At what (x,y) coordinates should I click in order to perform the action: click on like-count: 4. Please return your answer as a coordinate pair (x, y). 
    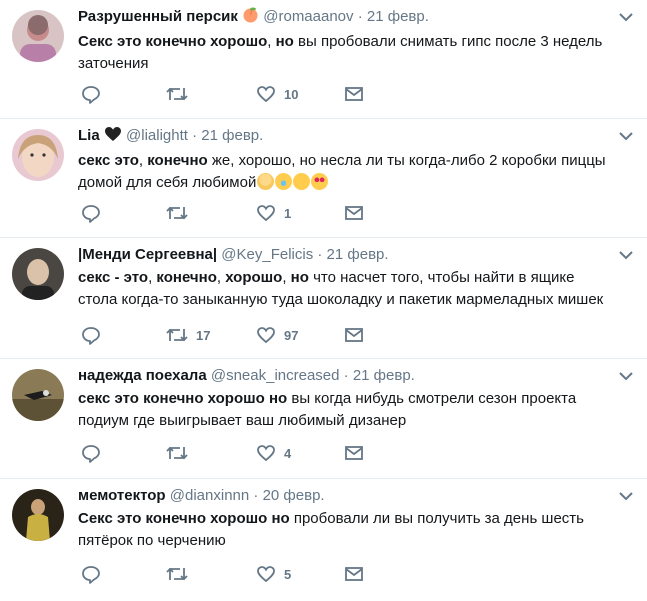
    Looking at the image, I should click on (288, 453).